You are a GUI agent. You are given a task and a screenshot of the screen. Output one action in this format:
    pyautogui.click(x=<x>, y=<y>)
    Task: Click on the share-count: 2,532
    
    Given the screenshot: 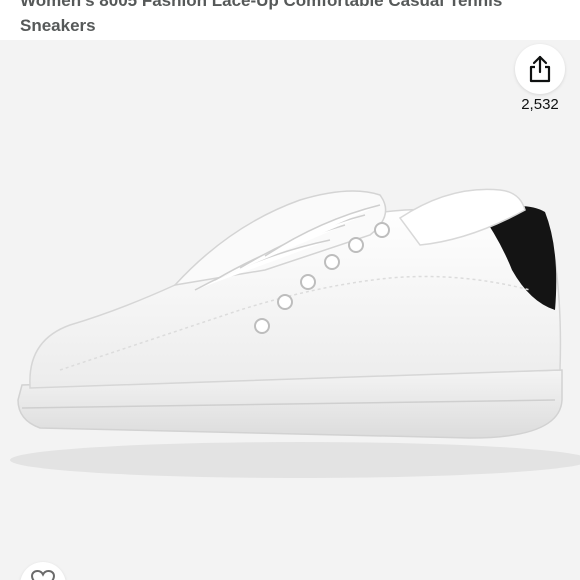 What is the action you would take?
    pyautogui.click(x=540, y=104)
    